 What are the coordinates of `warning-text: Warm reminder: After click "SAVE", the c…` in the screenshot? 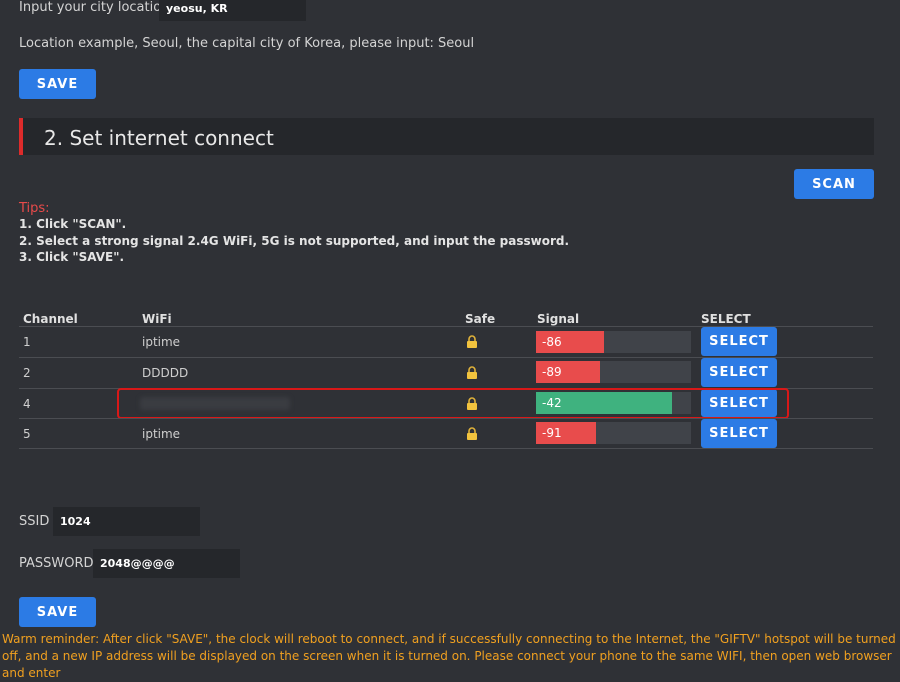 It's located at (449, 656).